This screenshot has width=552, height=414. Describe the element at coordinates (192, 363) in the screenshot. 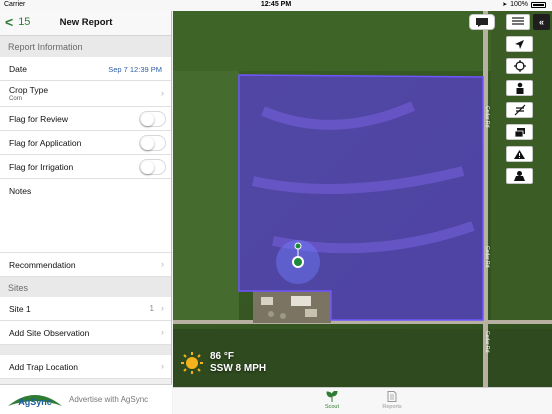

I see `sun-icon` at that location.